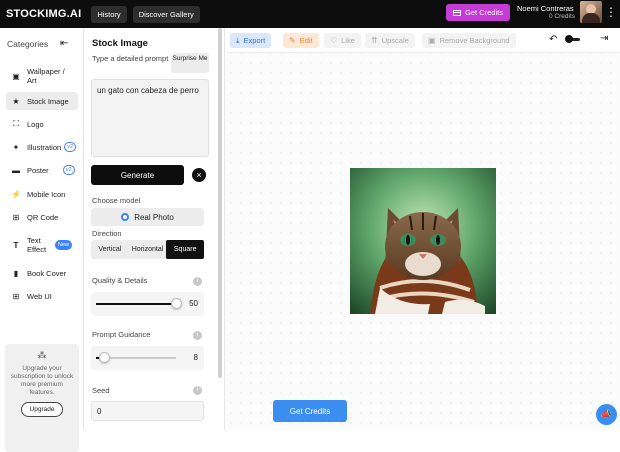 Image resolution: width=620 pixels, height=452 pixels. I want to click on remove-background-button: ▣ Remove Background, so click(469, 40).